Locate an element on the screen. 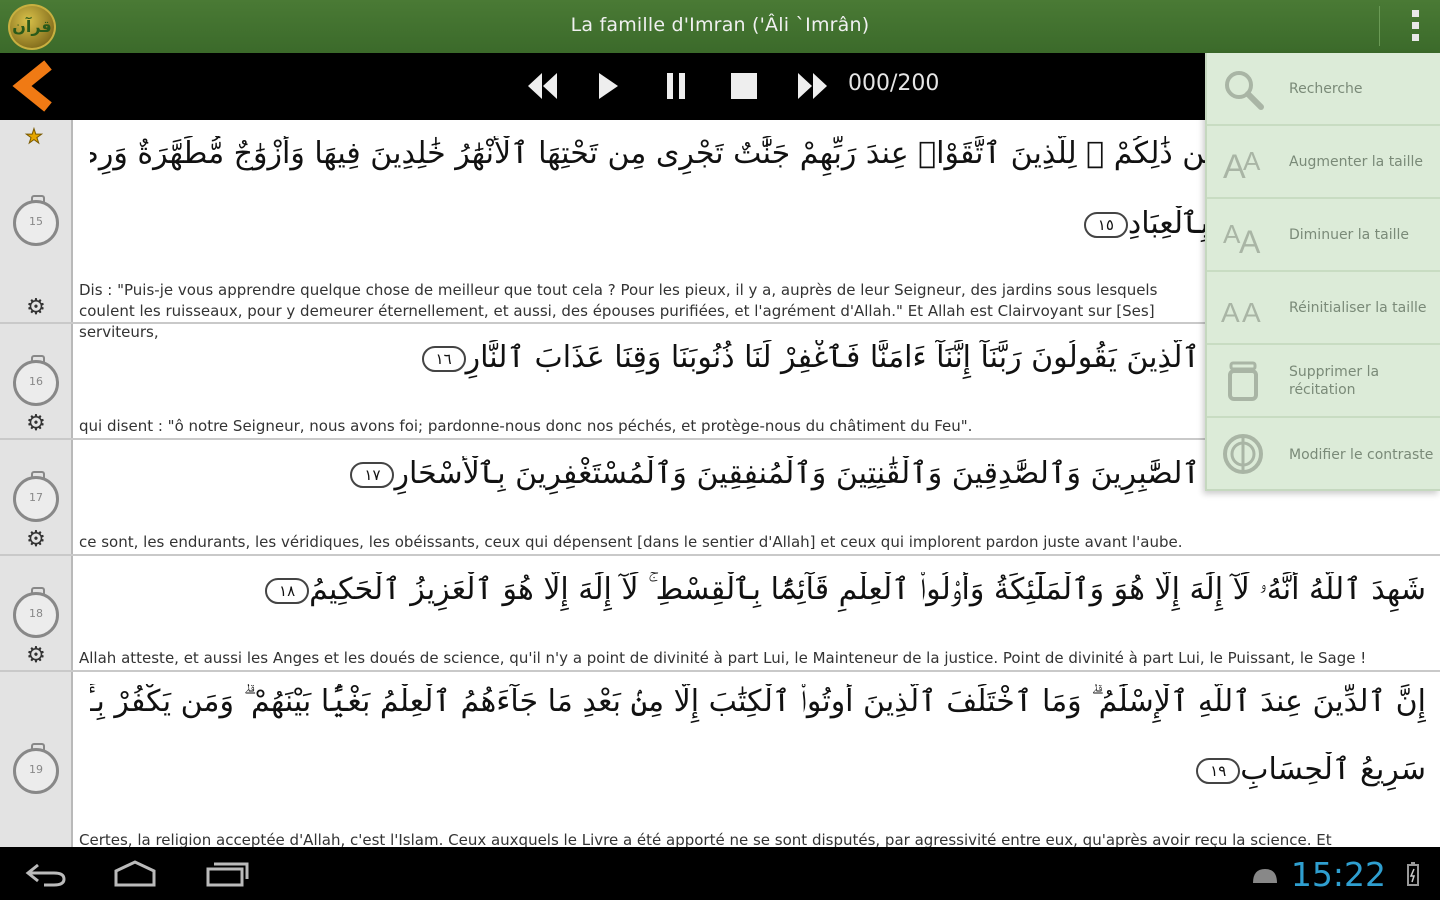 The width and height of the screenshot is (1440, 900). menu-item-label: Diminuer la taille is located at coordinates (1349, 234).